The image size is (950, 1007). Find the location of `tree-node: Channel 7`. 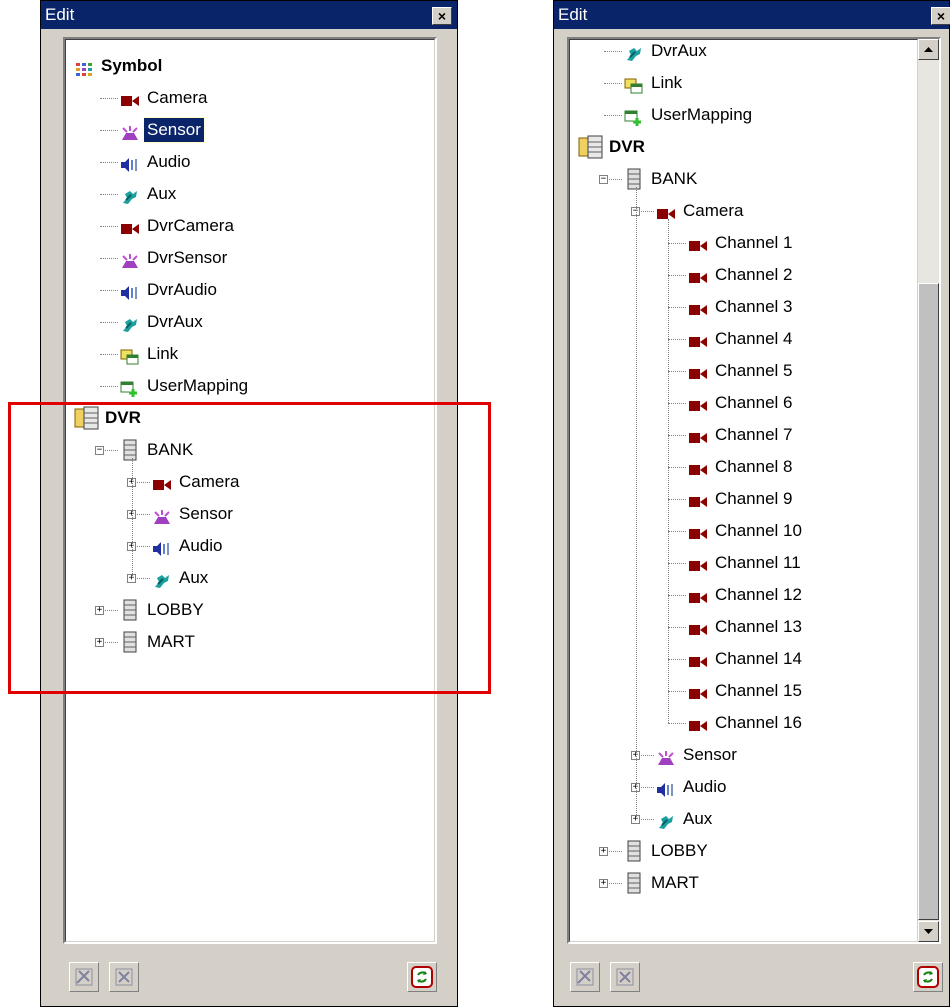

tree-node: Channel 7 is located at coordinates (743, 435).